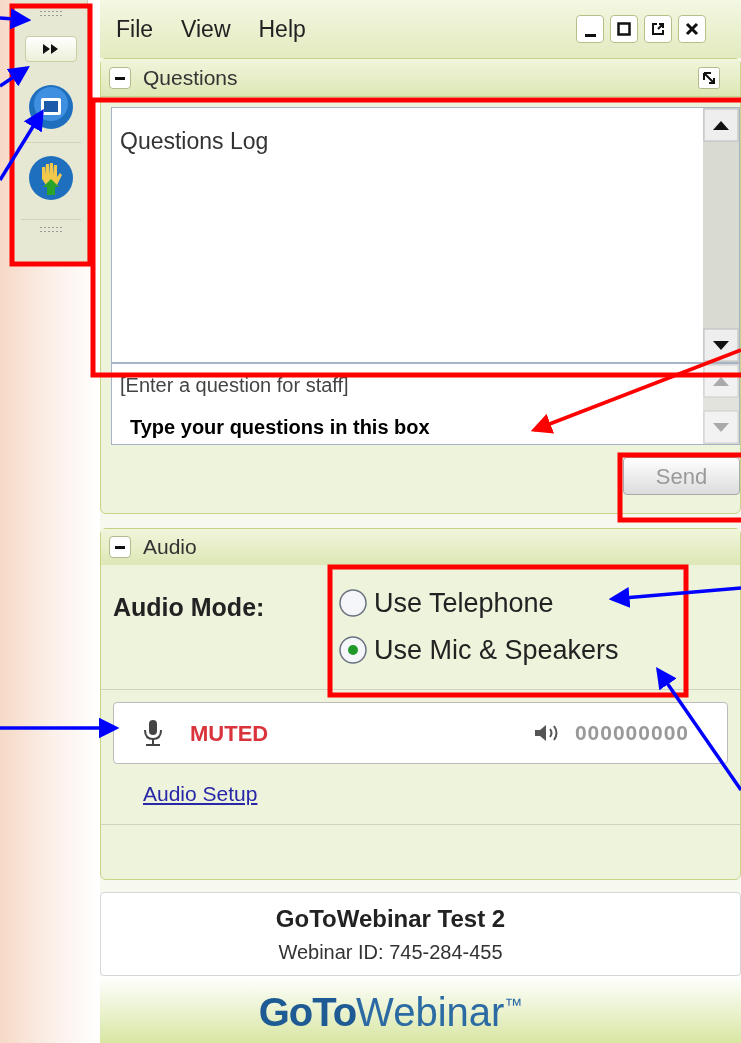 The height and width of the screenshot is (1043, 741). I want to click on radio-label: Use Mic & Speakers, so click(496, 649).